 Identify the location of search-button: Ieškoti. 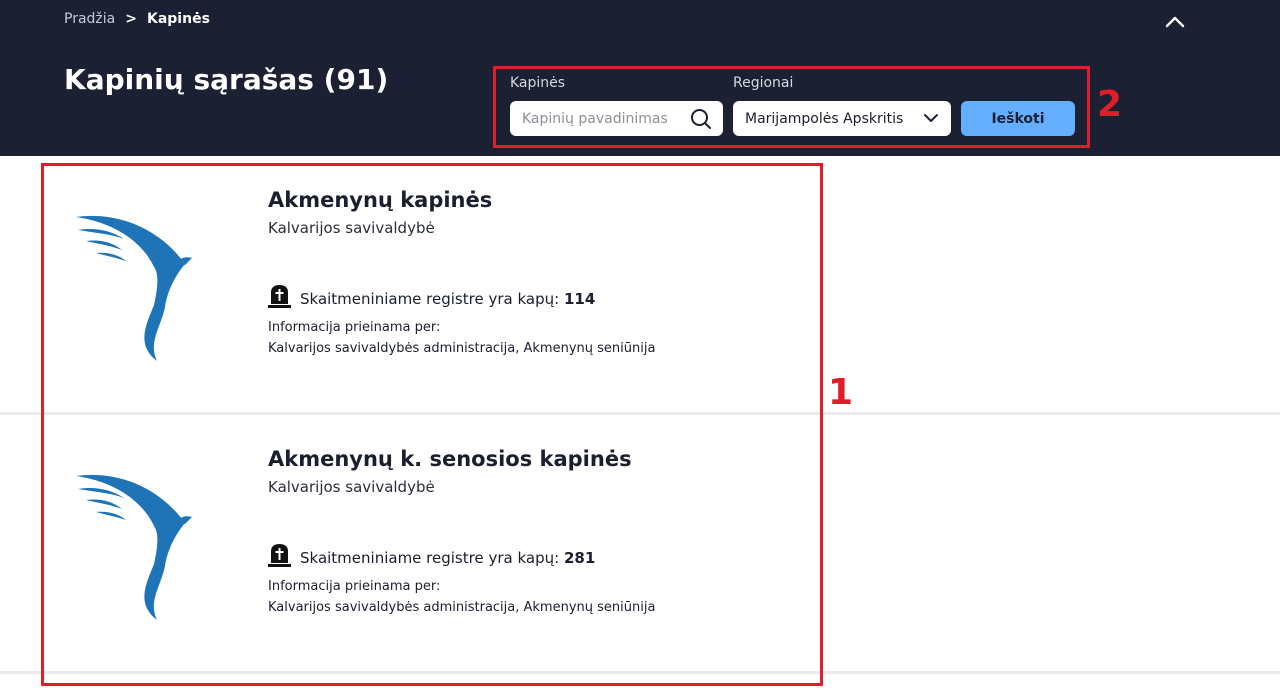
(1018, 118).